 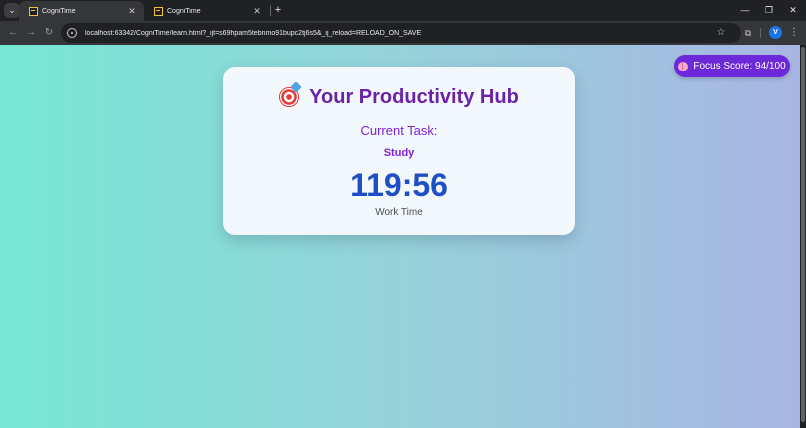 What do you see at coordinates (775, 32) in the screenshot?
I see `profile-avatar: V` at bounding box center [775, 32].